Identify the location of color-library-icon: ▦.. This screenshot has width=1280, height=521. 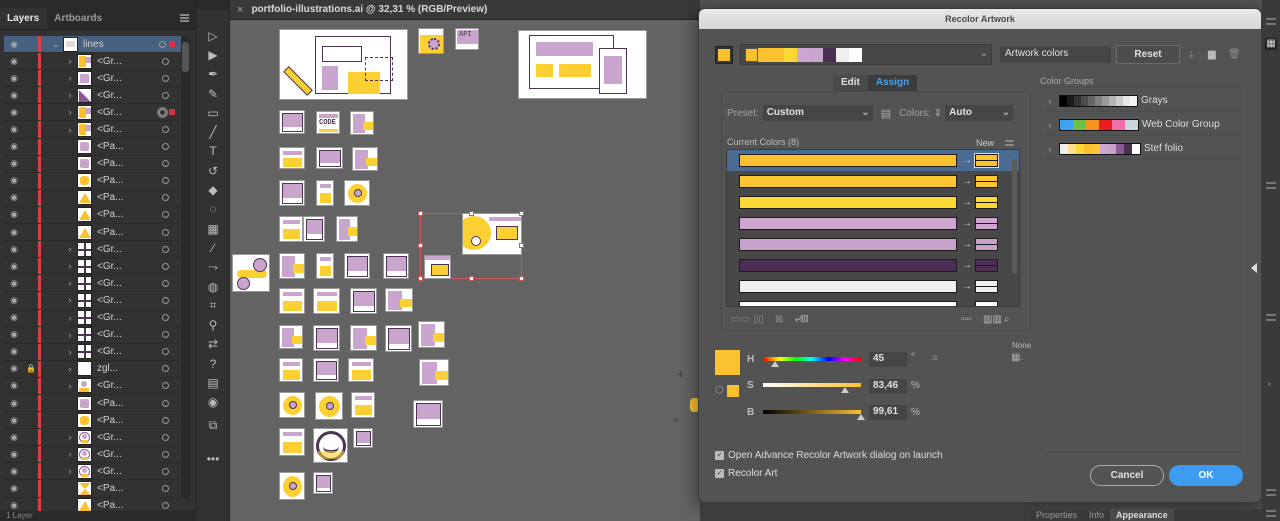
(1017, 357).